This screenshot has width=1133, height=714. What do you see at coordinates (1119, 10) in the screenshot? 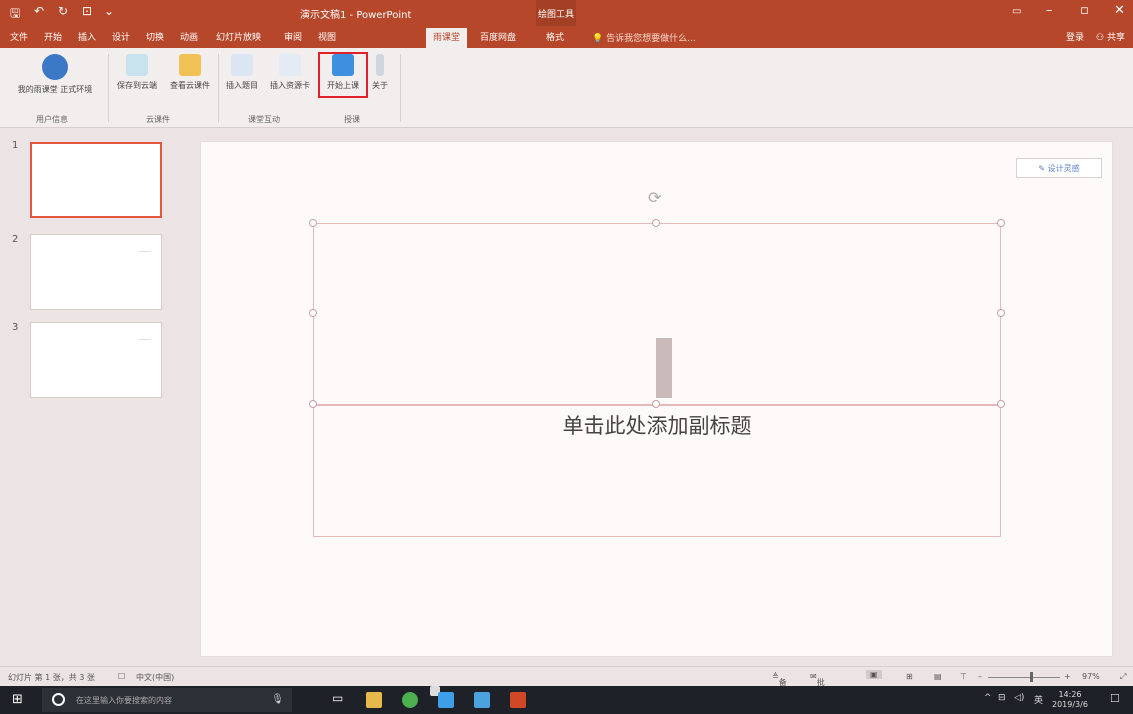
I see `close-icon: ✕` at bounding box center [1119, 10].